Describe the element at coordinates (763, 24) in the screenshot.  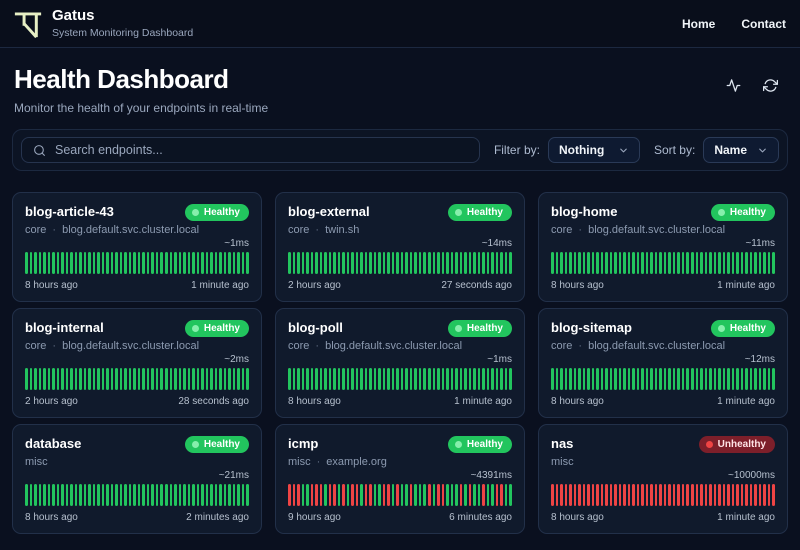
I see `nav-contact-link: Contact` at that location.